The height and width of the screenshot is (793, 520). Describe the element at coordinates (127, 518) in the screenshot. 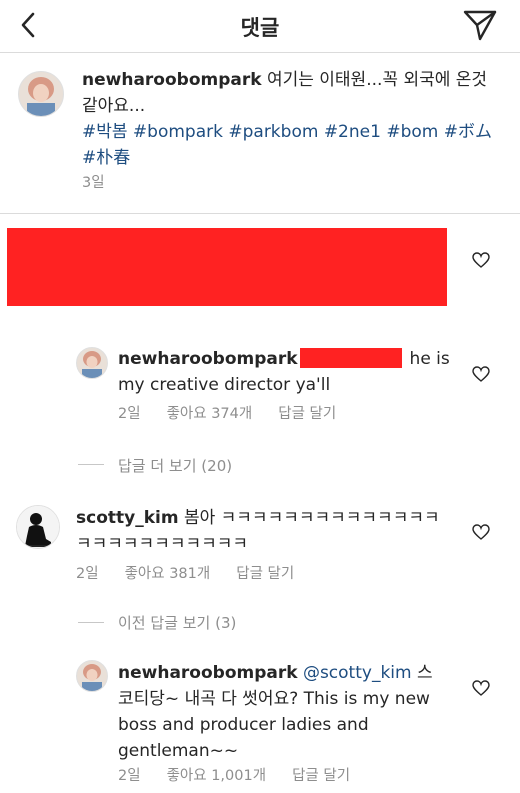

I see `comment-username: scotty_kim` at that location.